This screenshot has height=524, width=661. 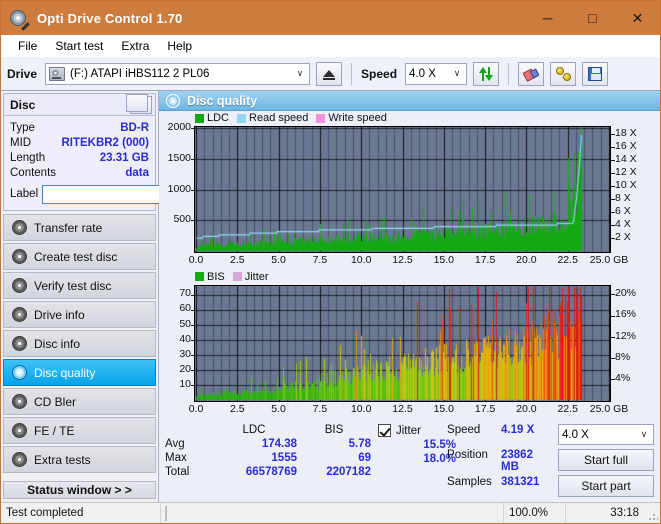 I want to click on x-axis-tick-label: 17.5, so click(x=485, y=408).